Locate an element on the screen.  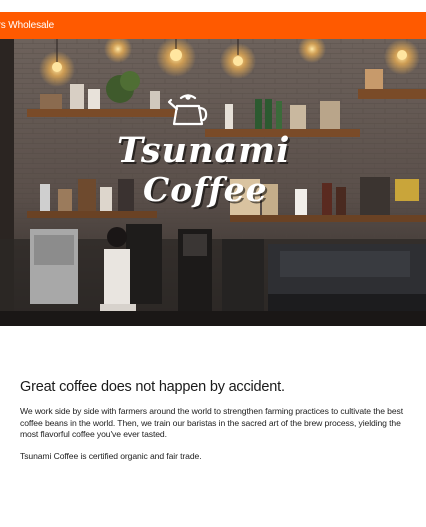
top-navigation-bar: urs Wholesale is located at coordinates (213, 25).